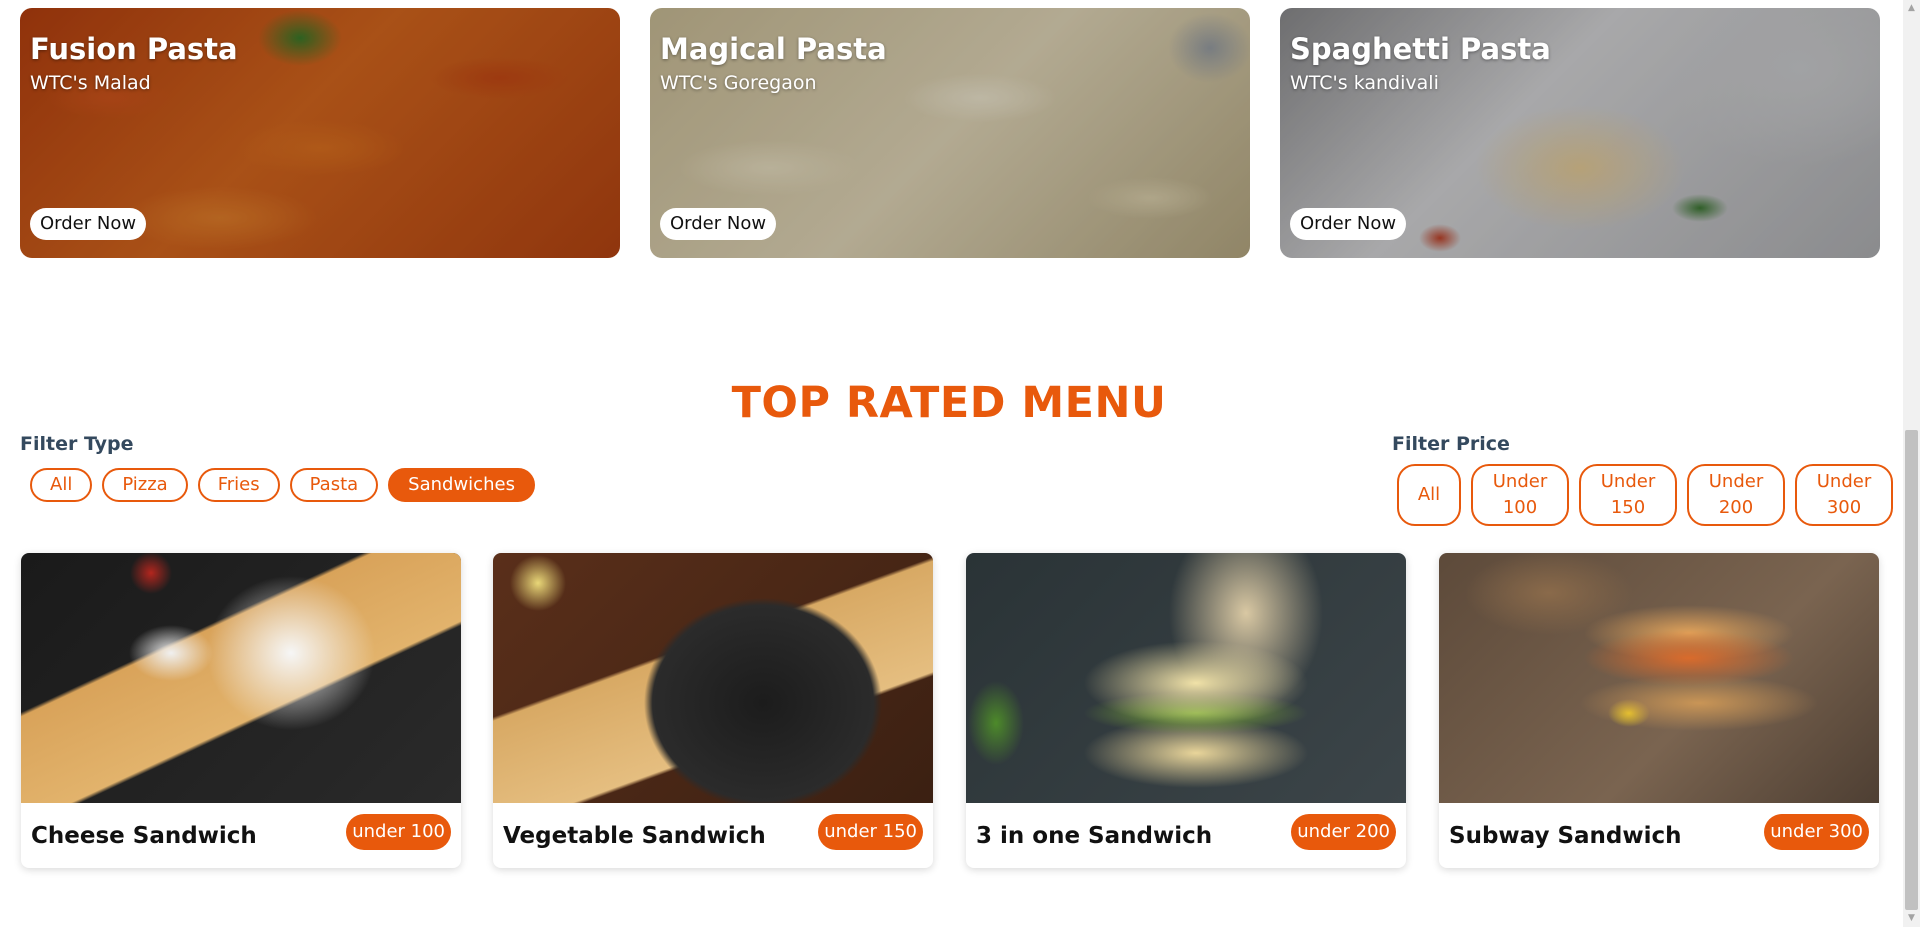 This screenshot has height=927, width=1920. I want to click on menu-item-name: Subway Sandwich, so click(1565, 836).